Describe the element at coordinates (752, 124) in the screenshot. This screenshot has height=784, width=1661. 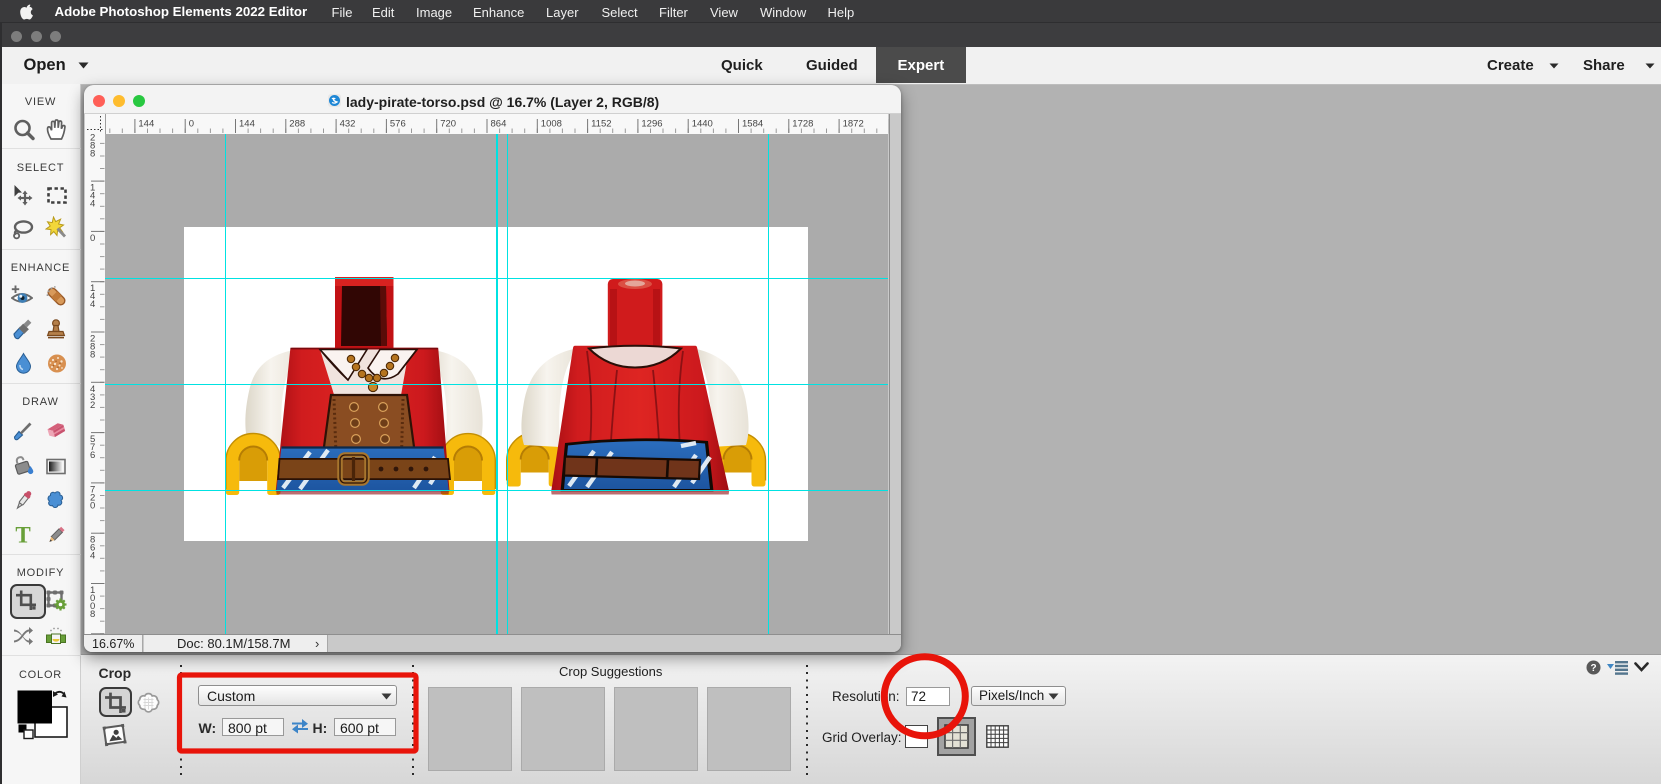
I see `svg-text: 1584` at that location.